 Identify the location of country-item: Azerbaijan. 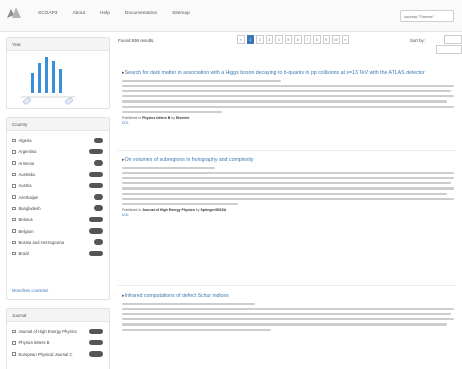
(58, 196).